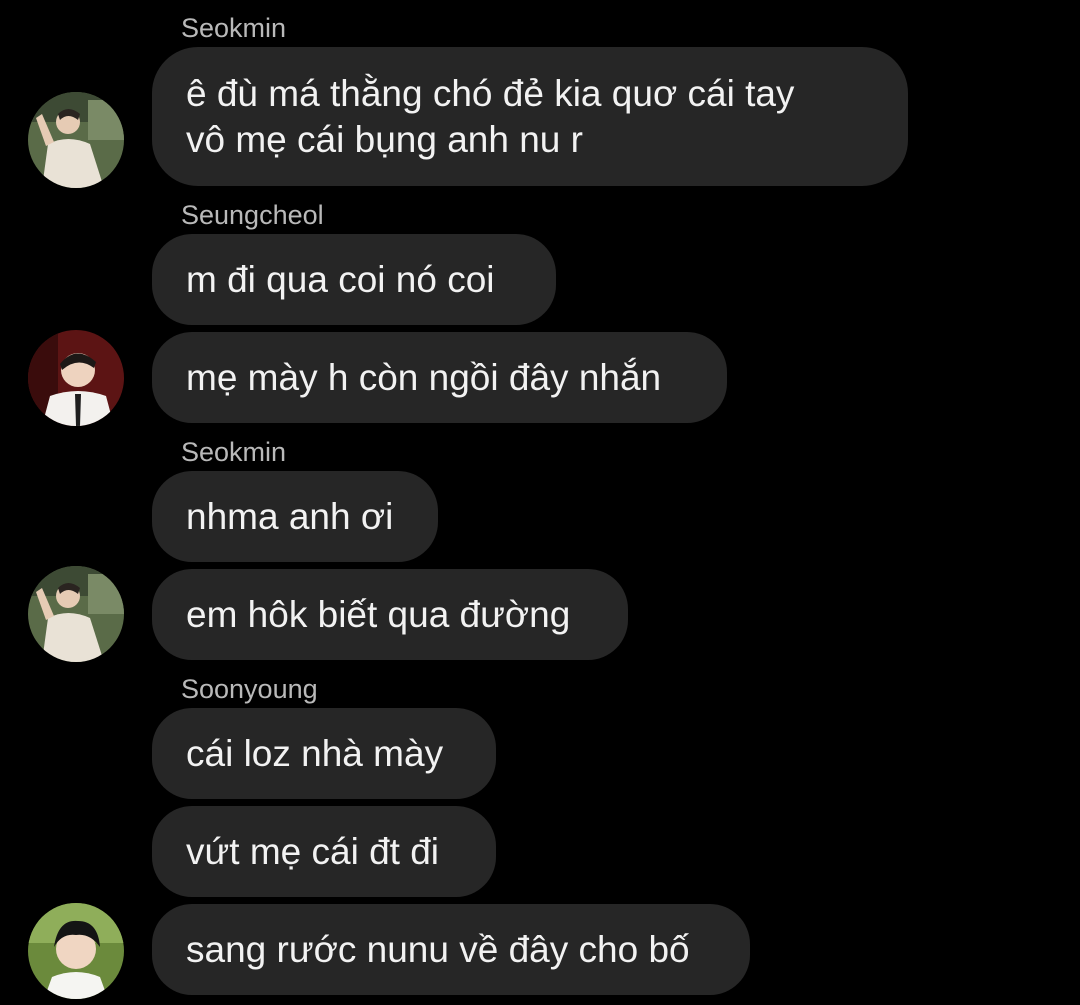 The width and height of the screenshot is (1080, 1005). What do you see at coordinates (324, 753) in the screenshot?
I see `message-bubble: cái loz nhà mày` at bounding box center [324, 753].